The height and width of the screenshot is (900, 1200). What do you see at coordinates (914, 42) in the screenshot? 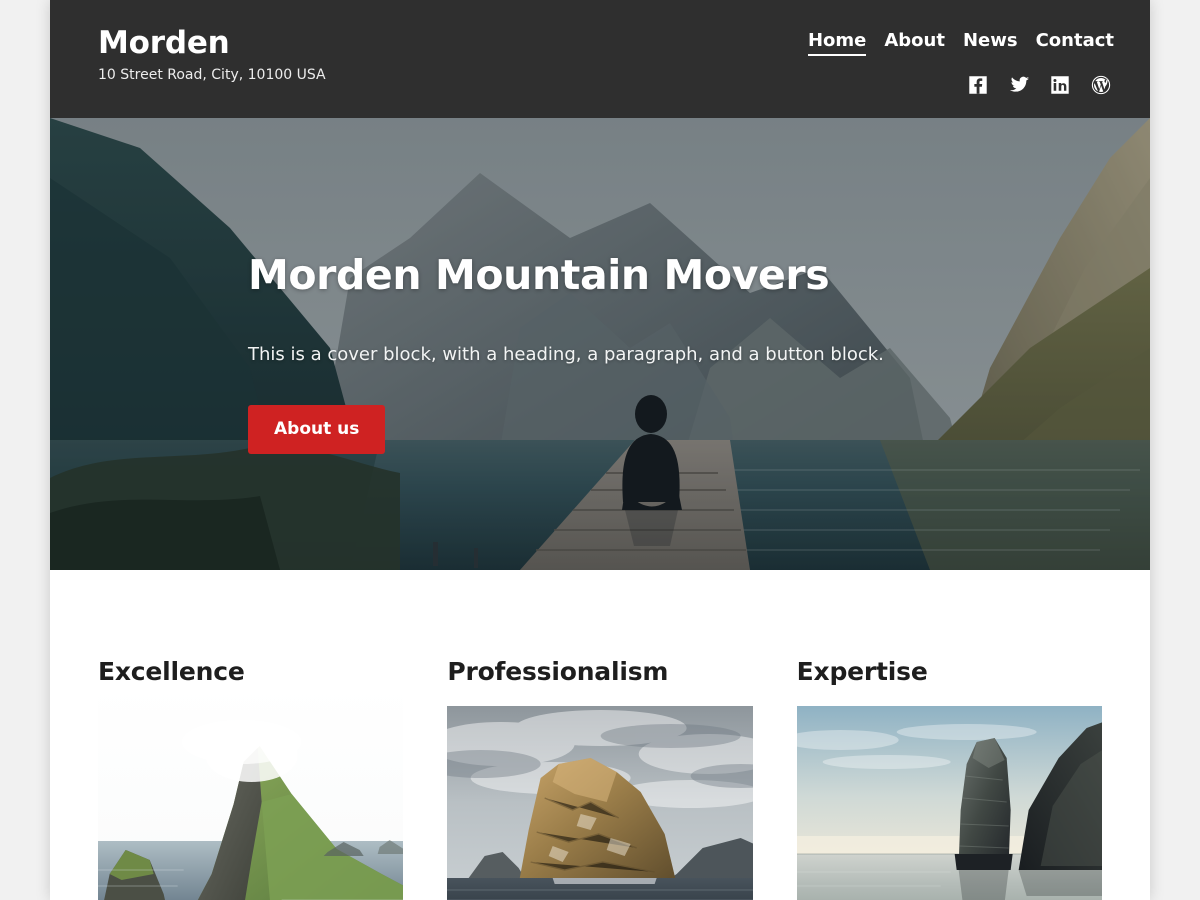
I see `nav-item-about: About` at bounding box center [914, 42].